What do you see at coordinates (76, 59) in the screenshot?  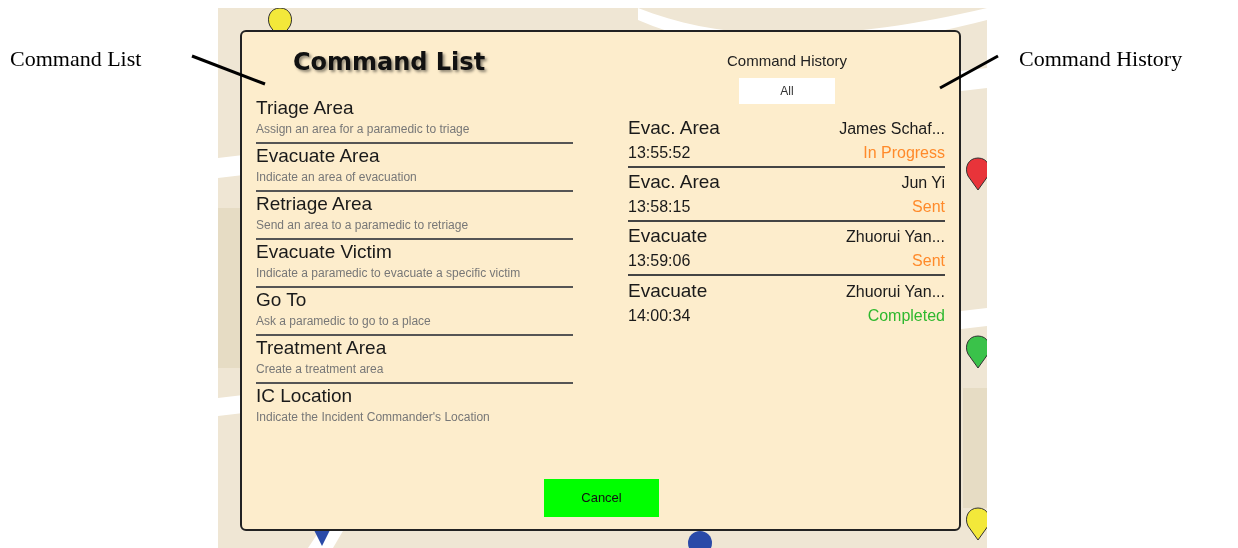 I see `callout-label: Command List` at bounding box center [76, 59].